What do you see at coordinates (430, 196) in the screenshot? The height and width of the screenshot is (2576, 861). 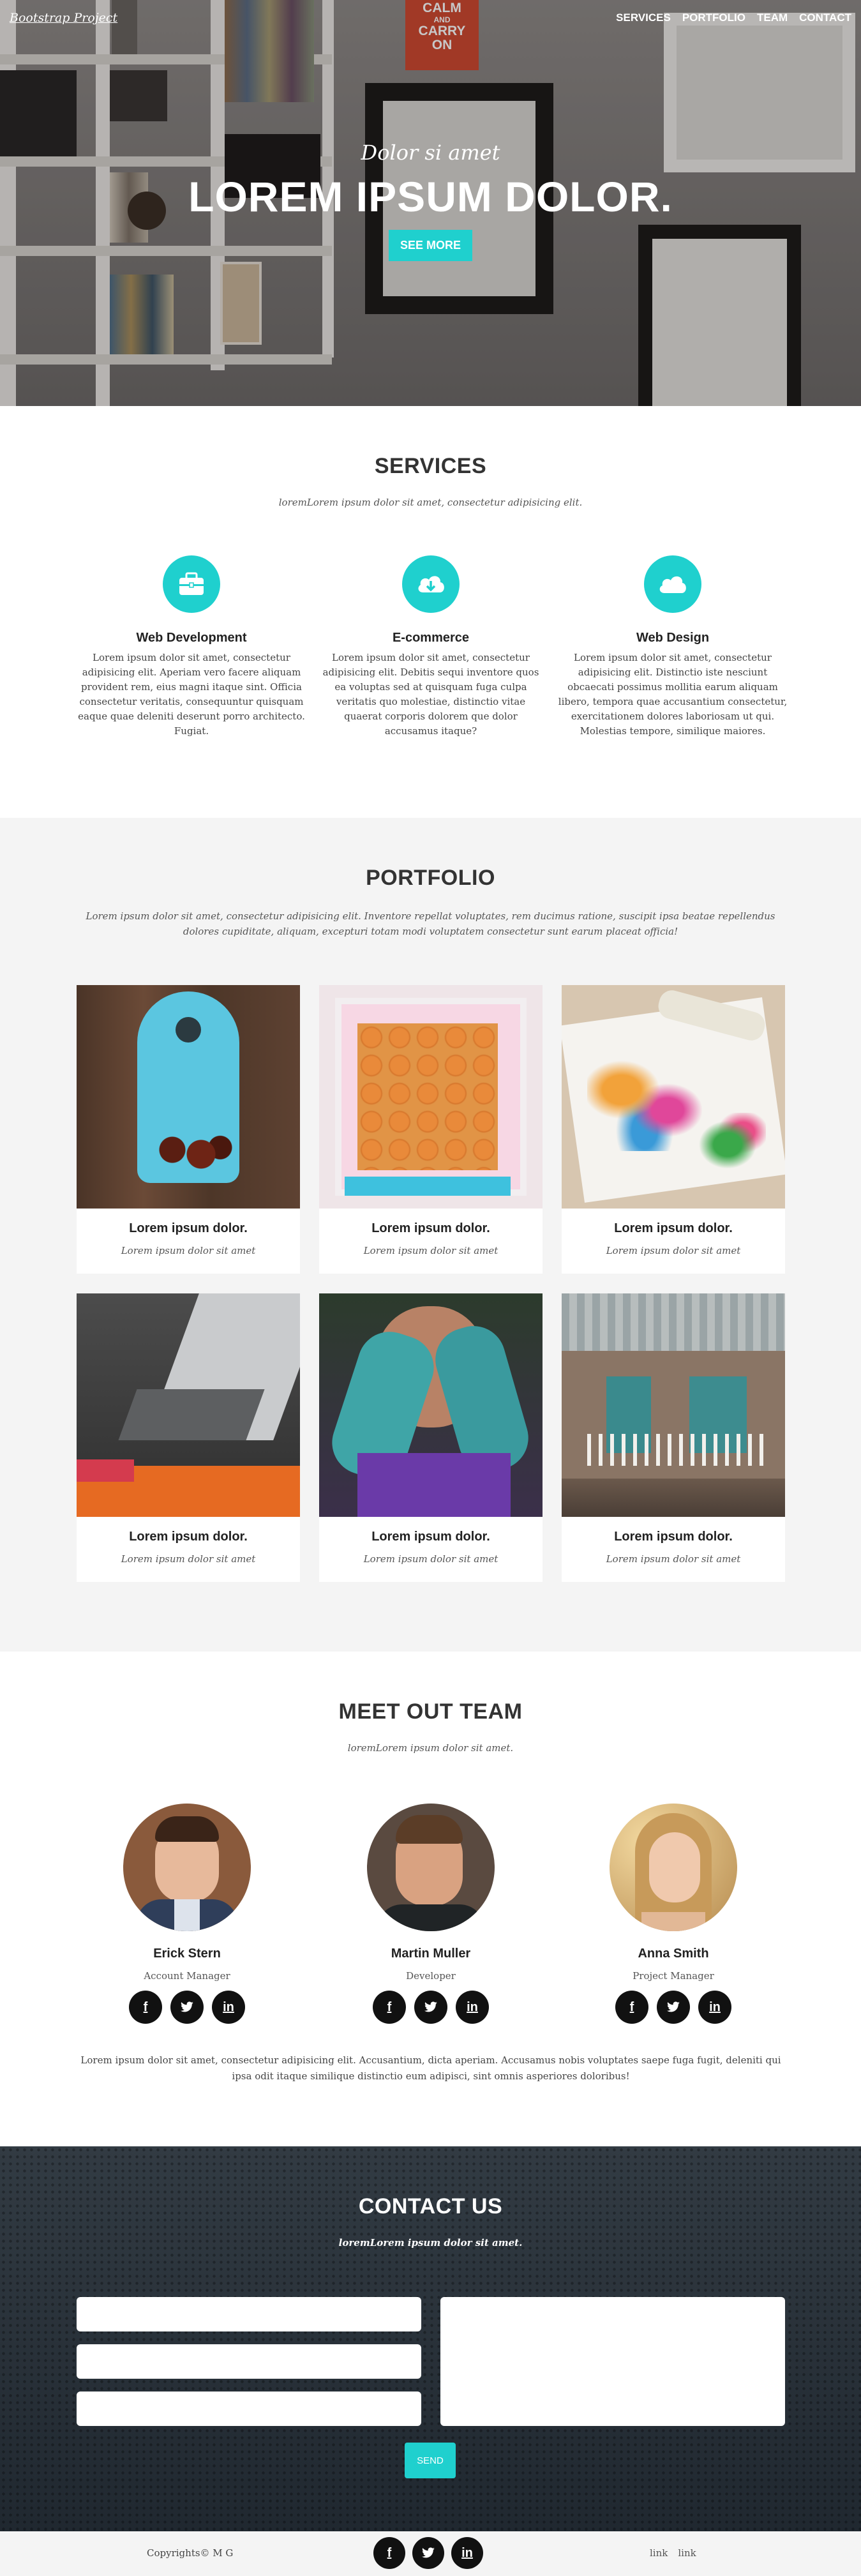 I see `hero-title: LOREM IPSUM DOLOR.` at bounding box center [430, 196].